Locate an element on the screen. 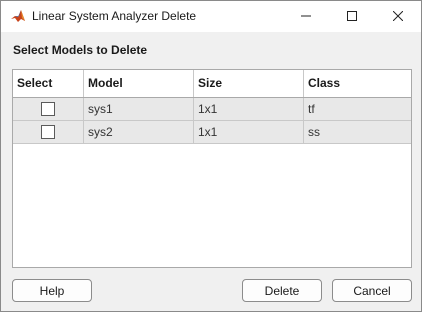  model-cell: sys1 is located at coordinates (139, 109).